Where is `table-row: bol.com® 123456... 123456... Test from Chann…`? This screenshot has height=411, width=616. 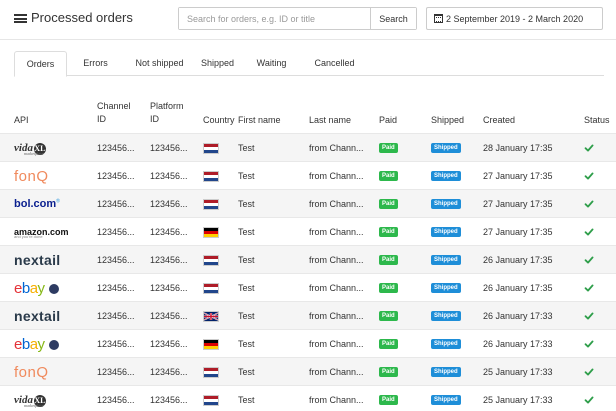 table-row: bol.com® 123456... 123456... Test from Chann… is located at coordinates (308, 203).